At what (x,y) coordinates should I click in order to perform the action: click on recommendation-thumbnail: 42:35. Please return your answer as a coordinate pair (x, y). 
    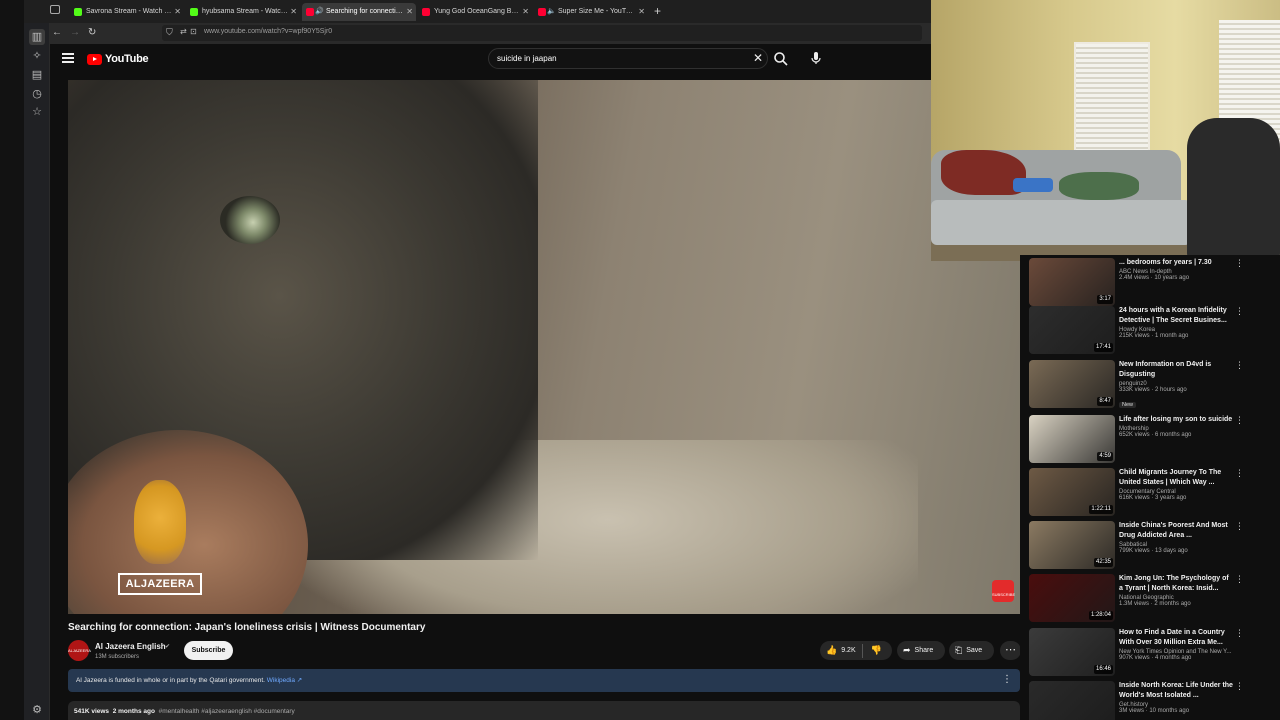
    Looking at the image, I should click on (1072, 545).